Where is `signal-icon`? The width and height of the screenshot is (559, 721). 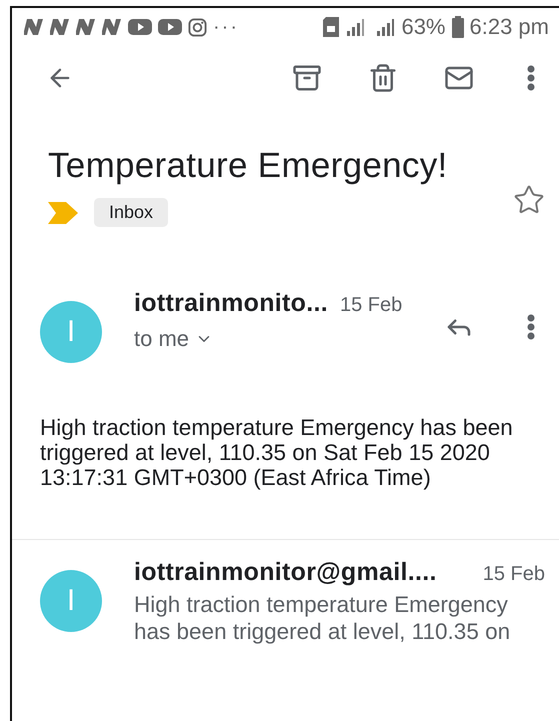 signal-icon is located at coordinates (355, 27).